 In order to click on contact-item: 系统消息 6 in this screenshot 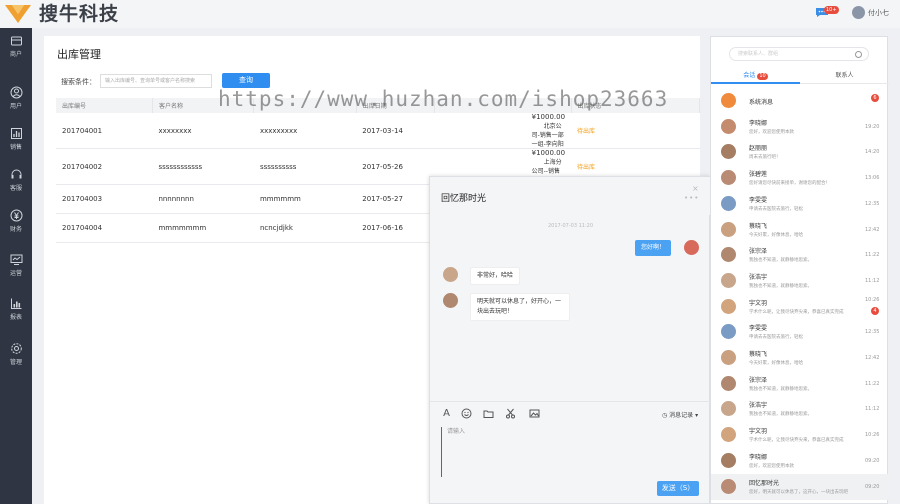, I will do `click(800, 101)`.